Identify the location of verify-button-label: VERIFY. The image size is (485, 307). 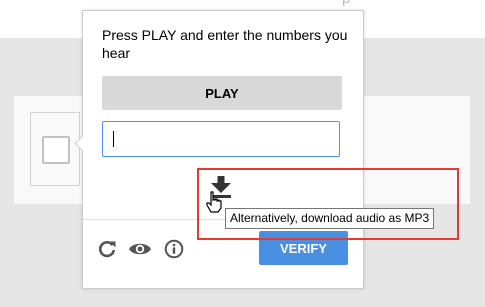
(303, 248).